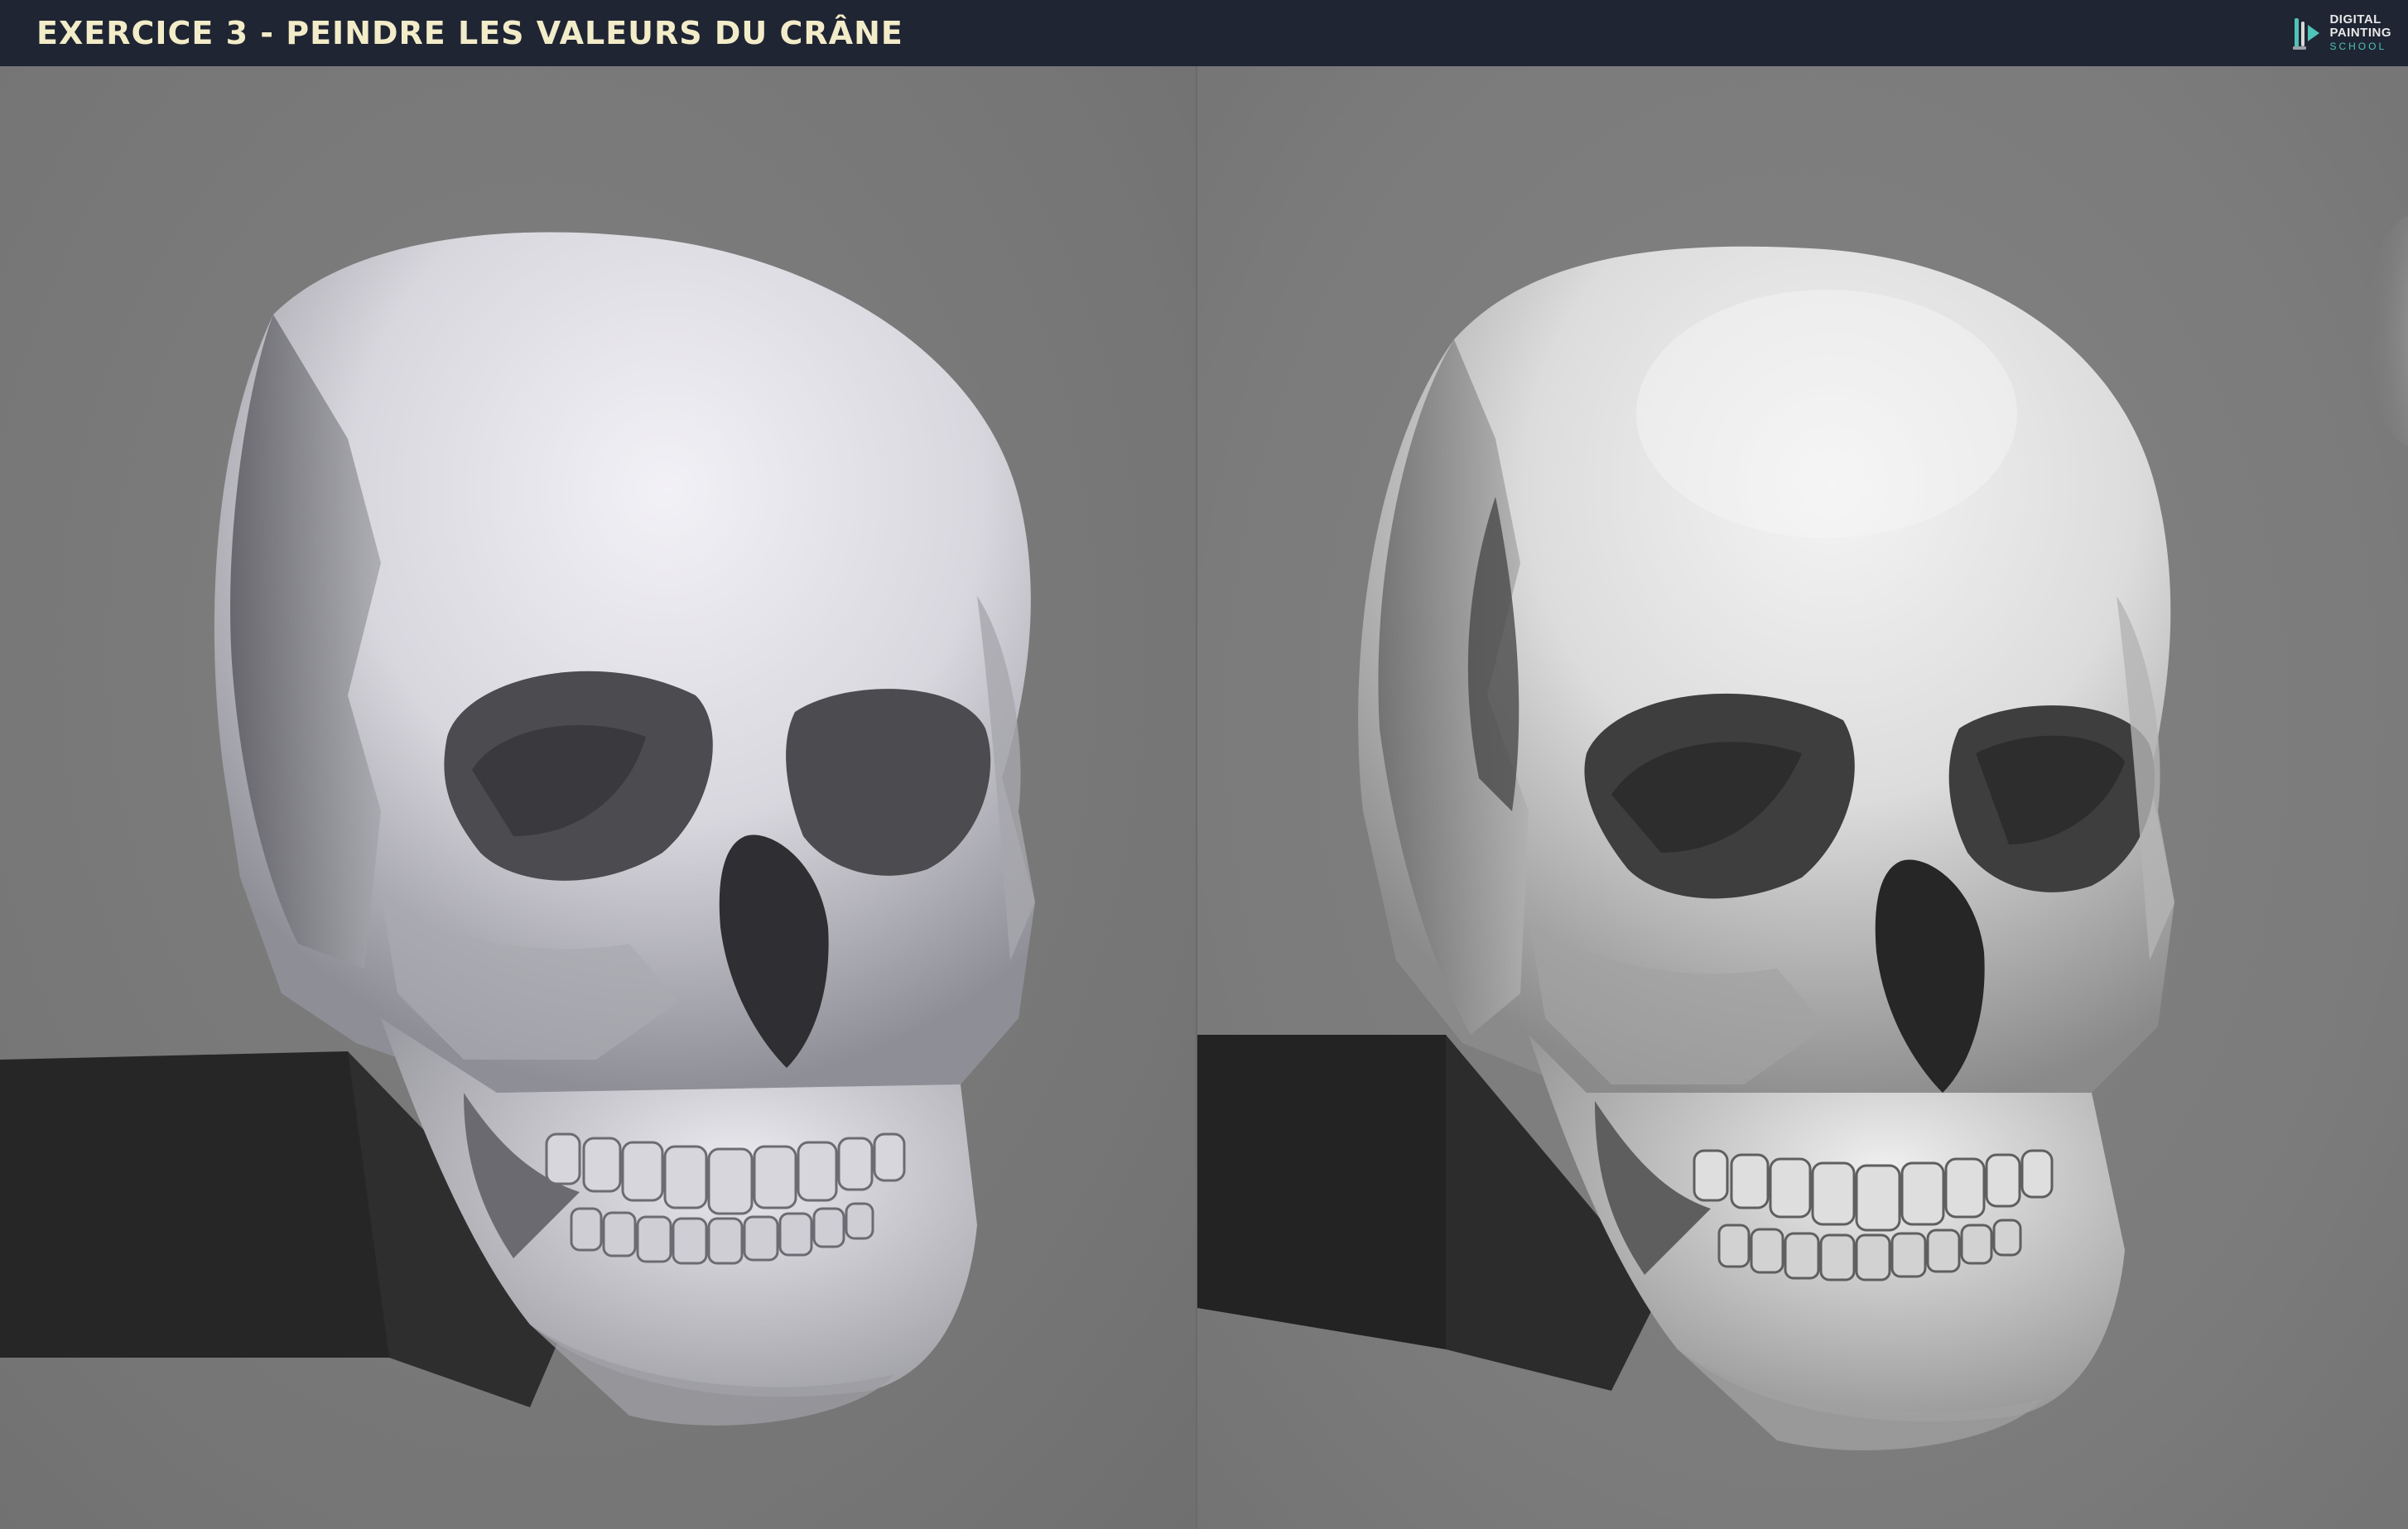 The width and height of the screenshot is (2408, 1529). Describe the element at coordinates (2306, 34) in the screenshot. I see `paintbrush-play-icon` at that location.